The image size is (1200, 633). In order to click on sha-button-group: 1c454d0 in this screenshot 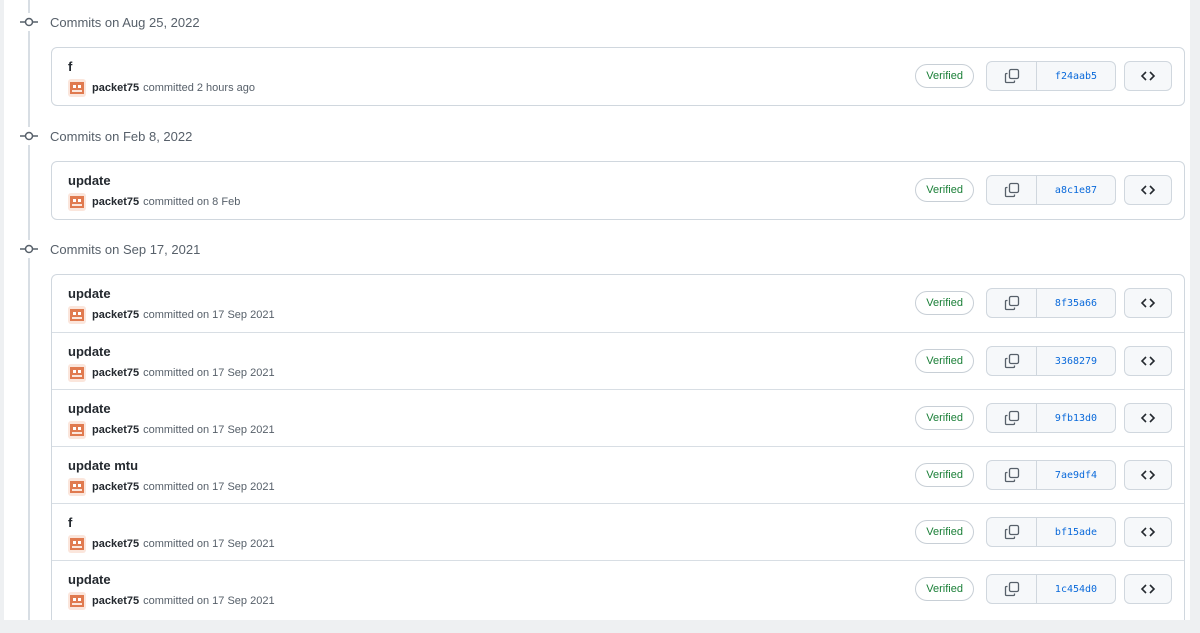, I will do `click(1051, 589)`.